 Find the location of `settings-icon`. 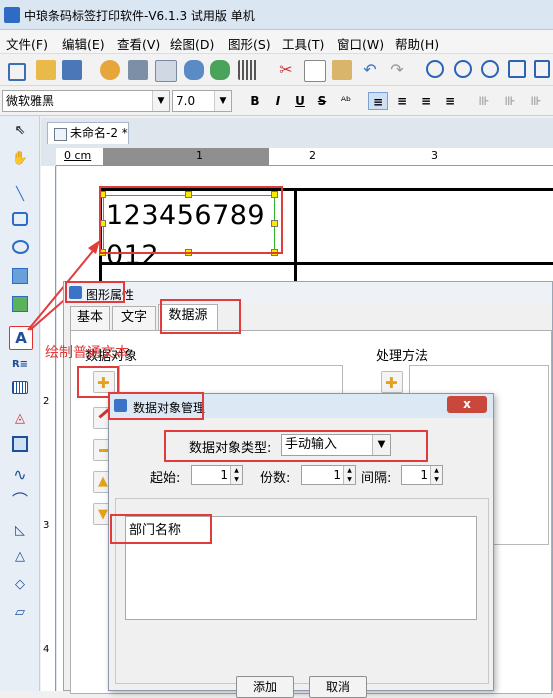

settings-icon is located at coordinates (110, 70).